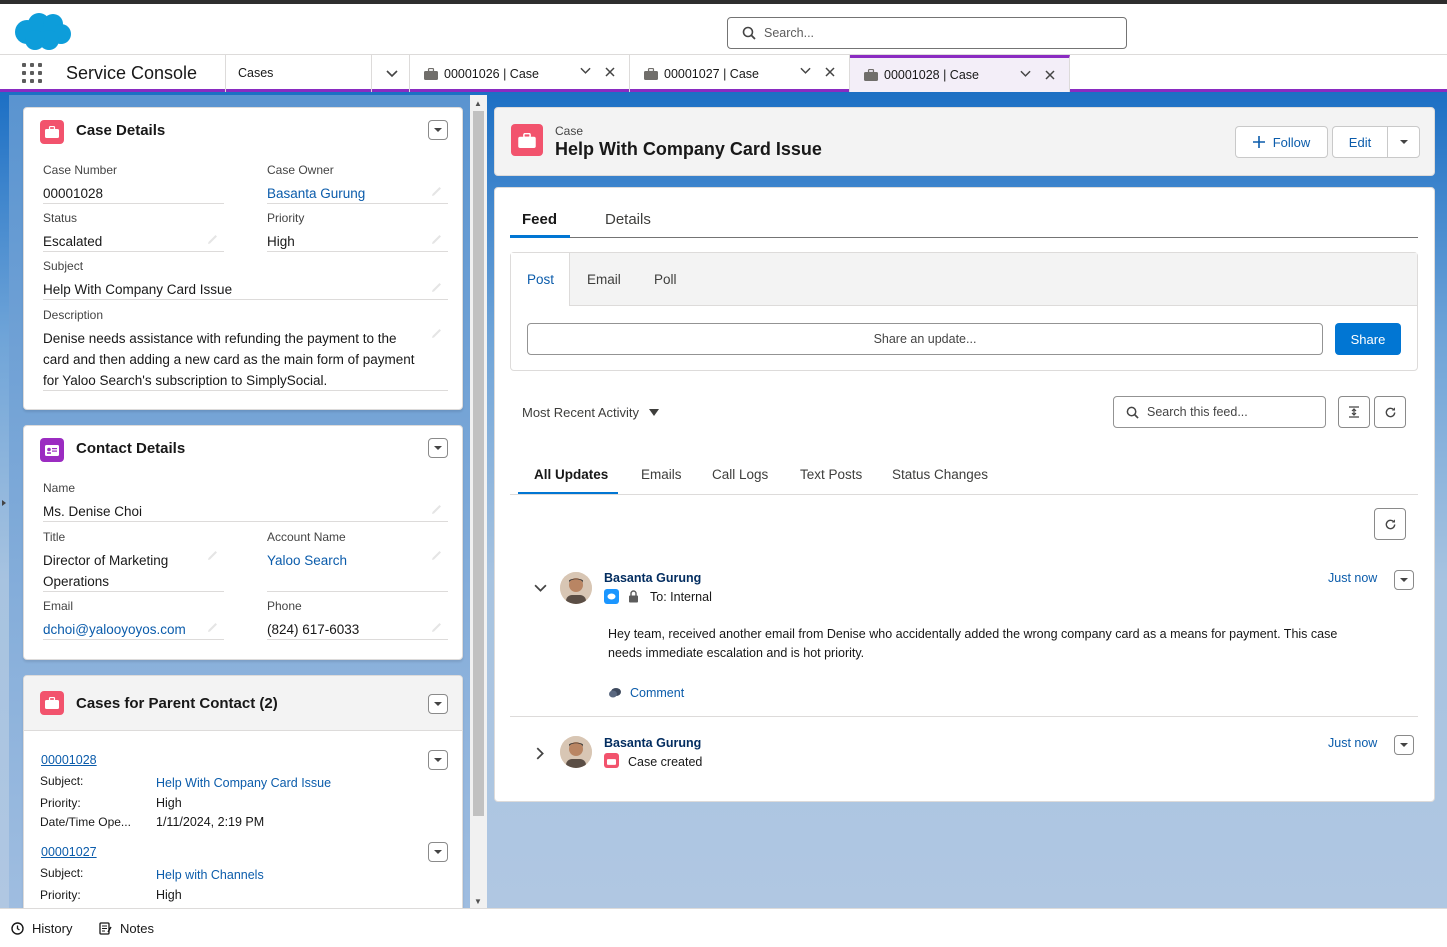 Image resolution: width=1447 pixels, height=947 pixels. What do you see at coordinates (106, 571) in the screenshot?
I see `field-value: Director of Marketing Operations` at bounding box center [106, 571].